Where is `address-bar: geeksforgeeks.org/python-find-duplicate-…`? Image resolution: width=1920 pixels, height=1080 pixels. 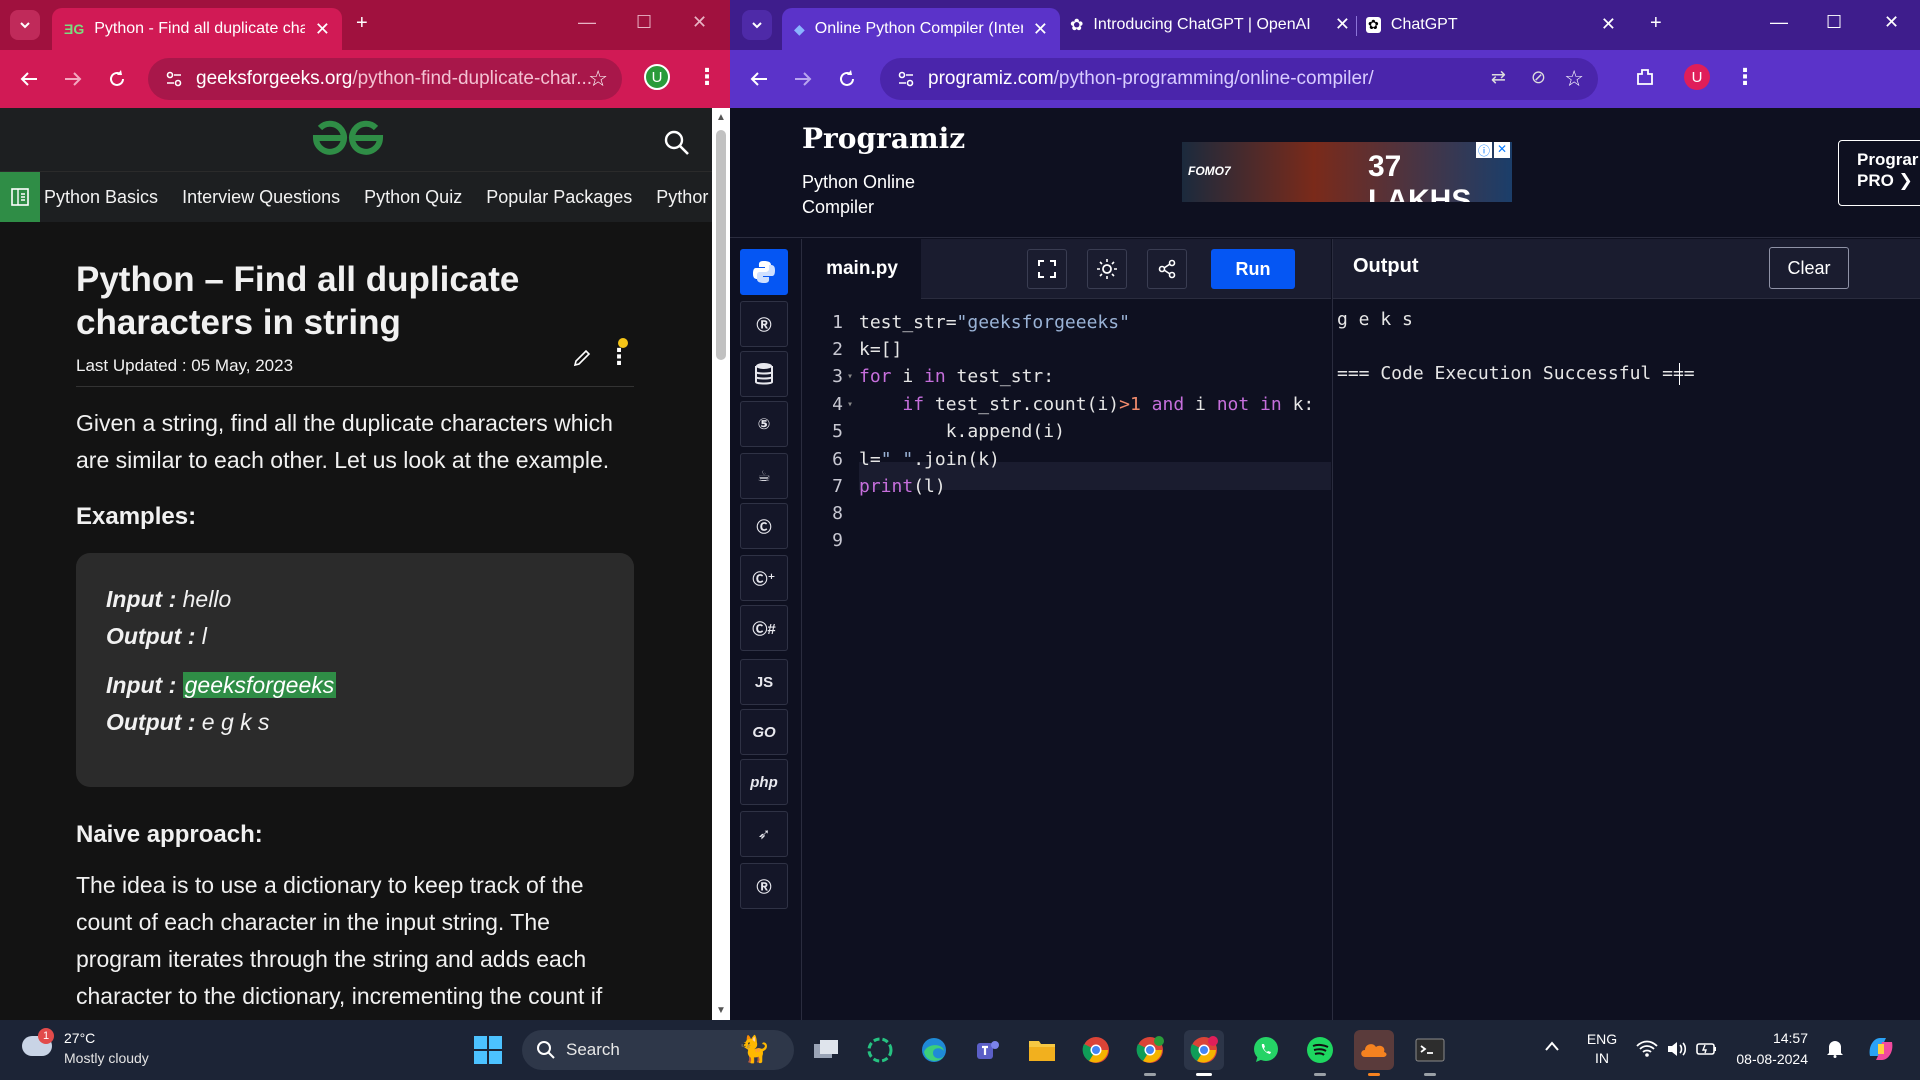
address-bar: geeksforgeeks.org/python-find-duplicate-… is located at coordinates (385, 79).